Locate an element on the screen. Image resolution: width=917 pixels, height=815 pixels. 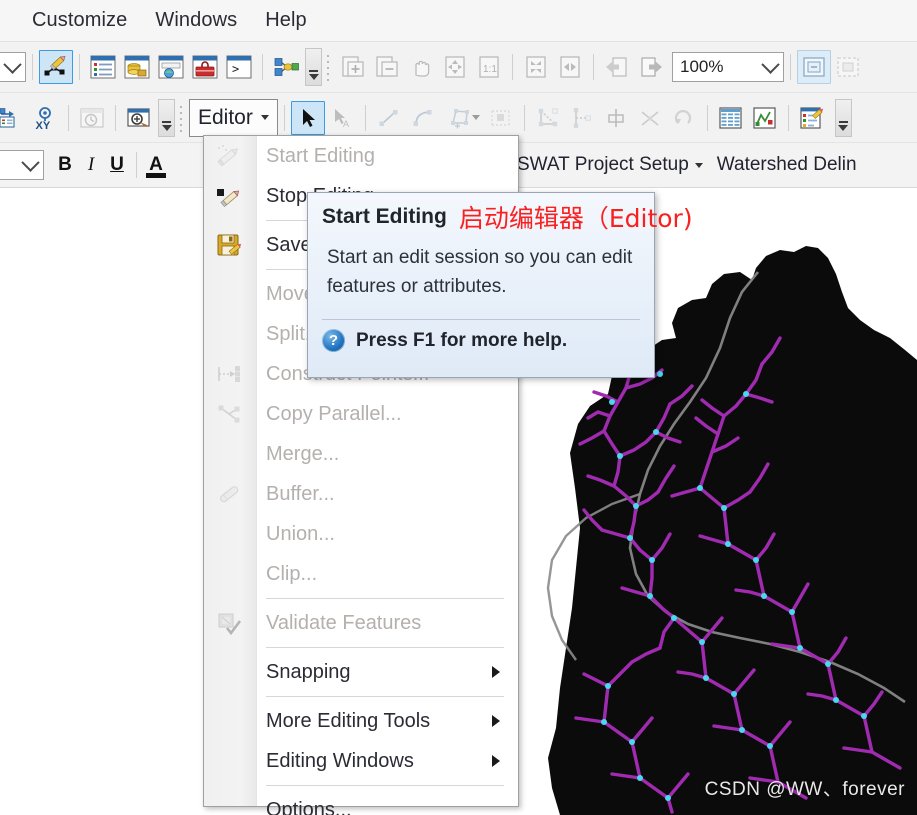
scale-combo-box is located at coordinates (13, 67).